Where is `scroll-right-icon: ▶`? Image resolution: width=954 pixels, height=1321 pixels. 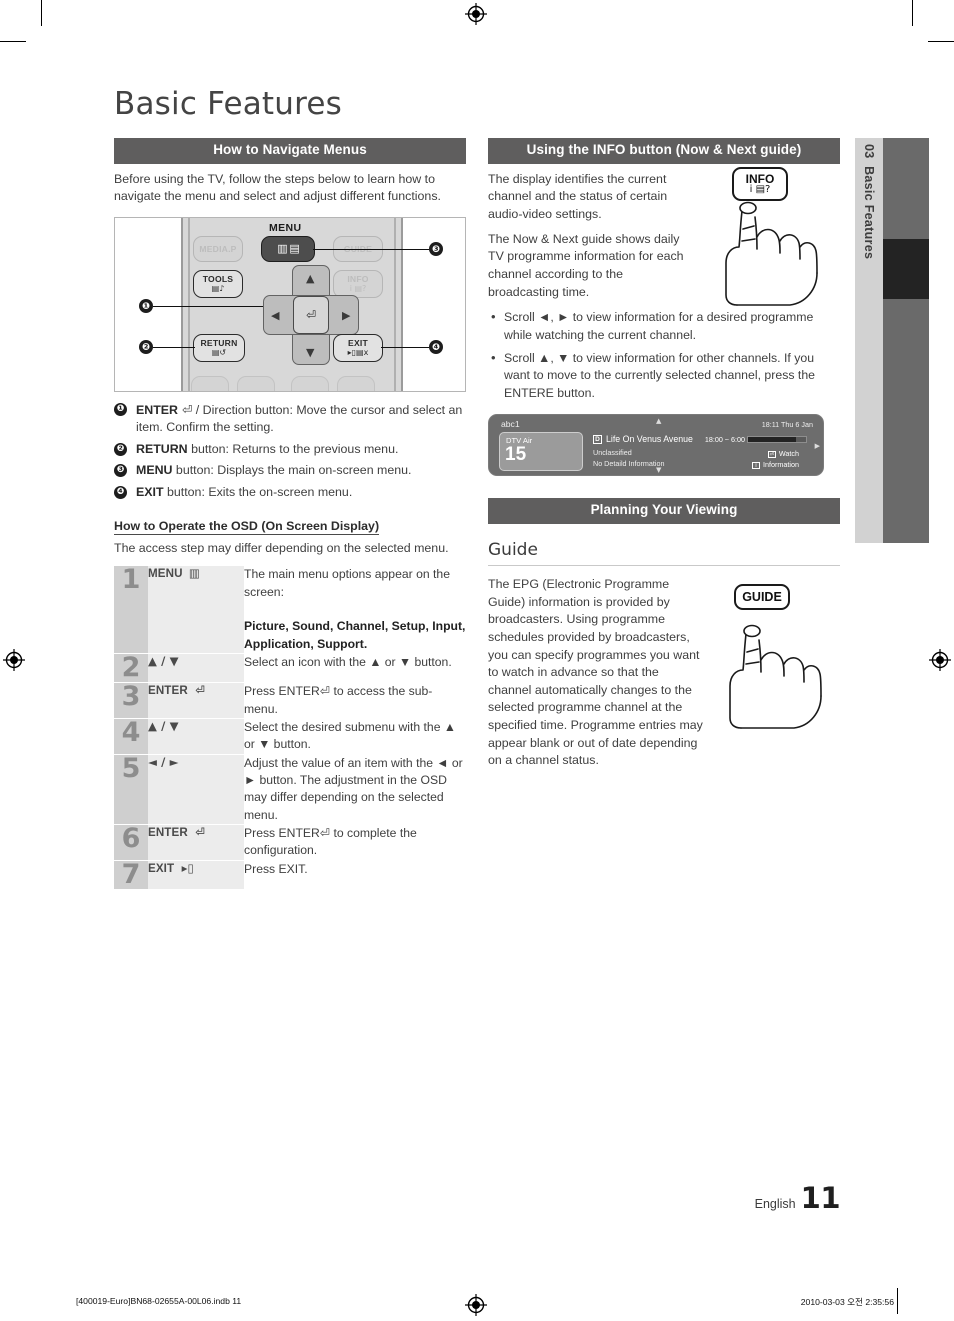
scroll-right-icon: ▶ is located at coordinates (817, 446).